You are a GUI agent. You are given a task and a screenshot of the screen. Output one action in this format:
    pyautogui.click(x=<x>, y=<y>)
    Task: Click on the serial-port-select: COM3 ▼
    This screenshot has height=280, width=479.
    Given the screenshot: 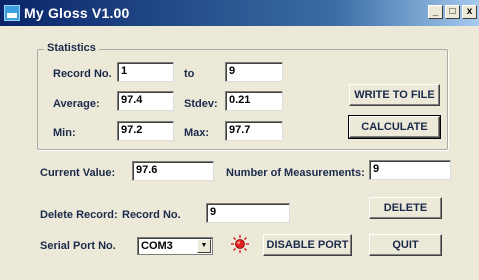 What is the action you would take?
    pyautogui.click(x=175, y=246)
    